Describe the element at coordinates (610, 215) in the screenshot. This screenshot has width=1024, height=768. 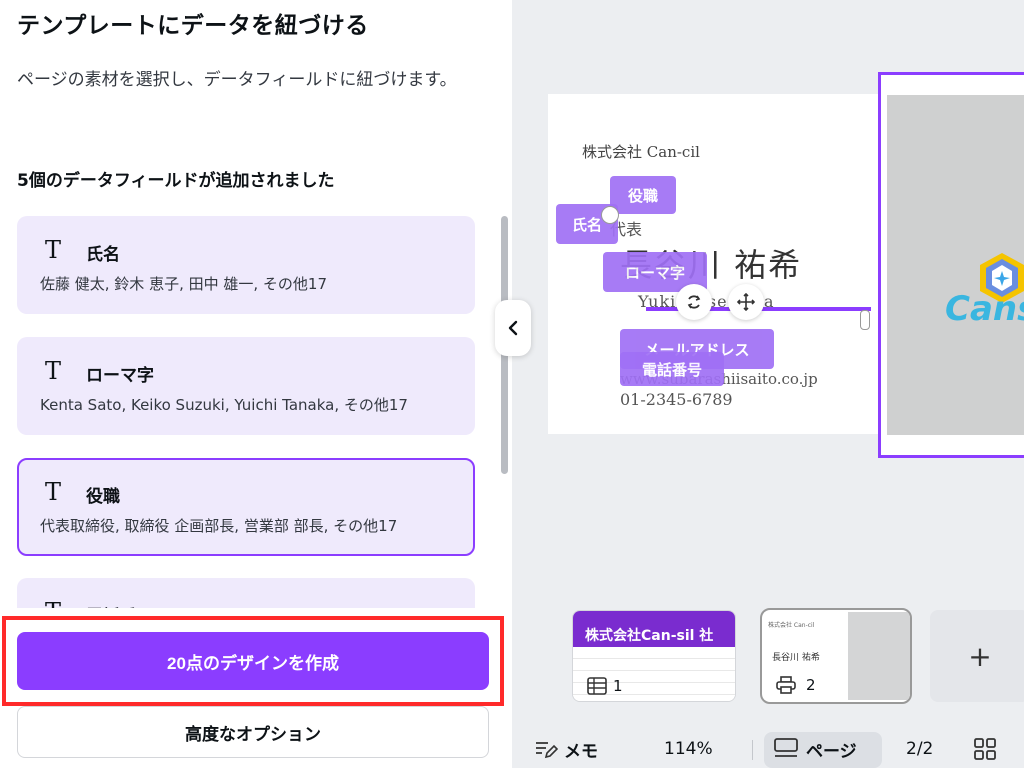
I see `selection-handle` at that location.